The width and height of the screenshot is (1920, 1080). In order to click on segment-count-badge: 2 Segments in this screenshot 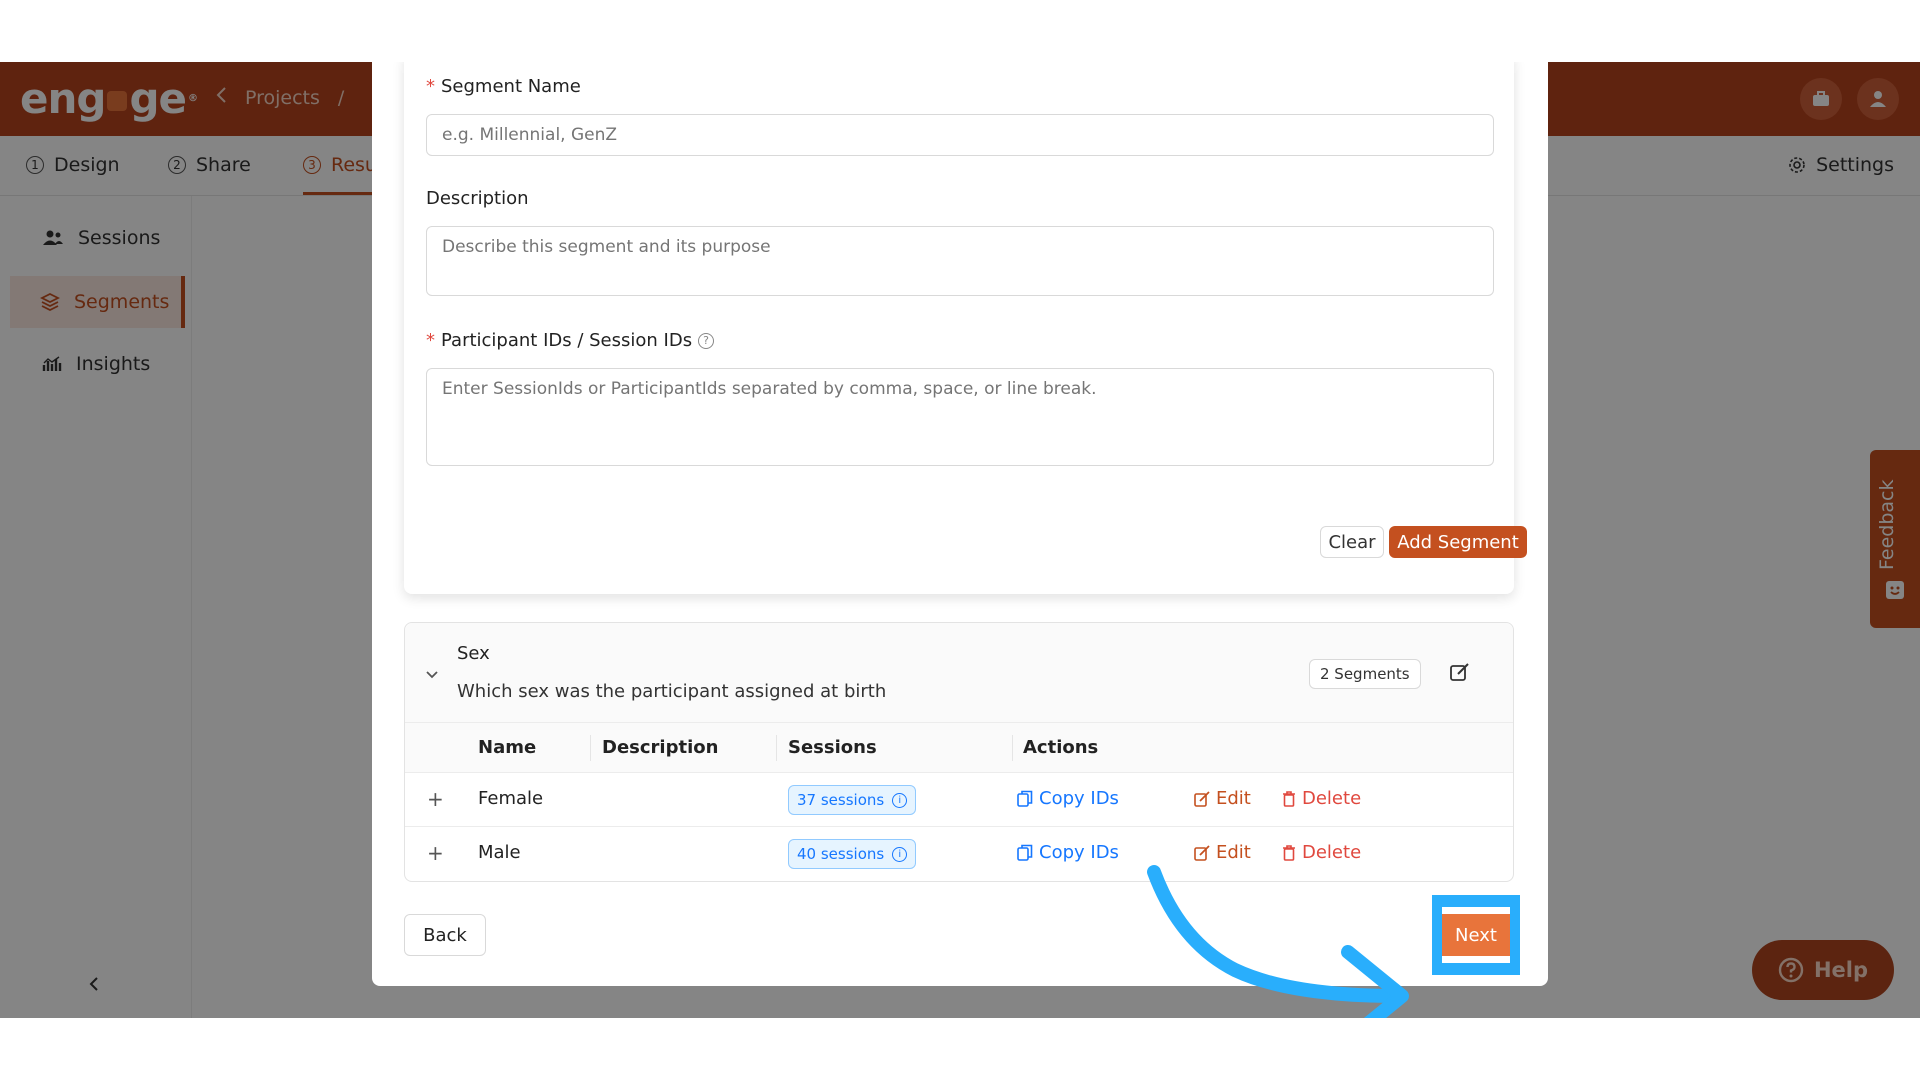, I will do `click(1365, 674)`.